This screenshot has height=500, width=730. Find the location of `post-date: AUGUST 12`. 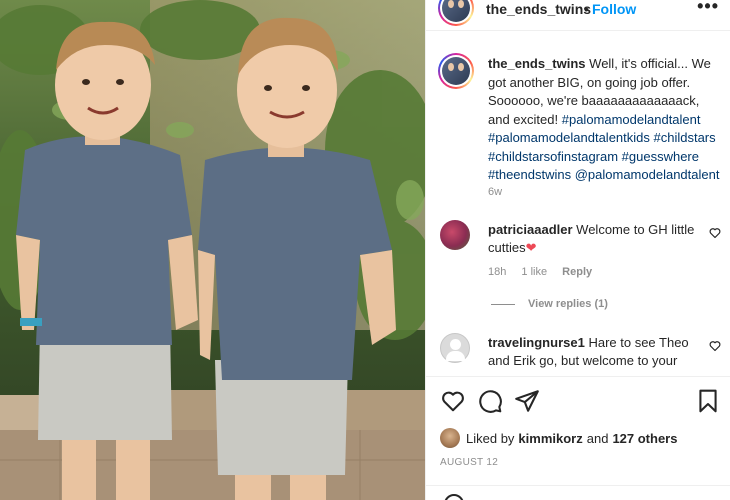

post-date: AUGUST 12 is located at coordinates (469, 462).